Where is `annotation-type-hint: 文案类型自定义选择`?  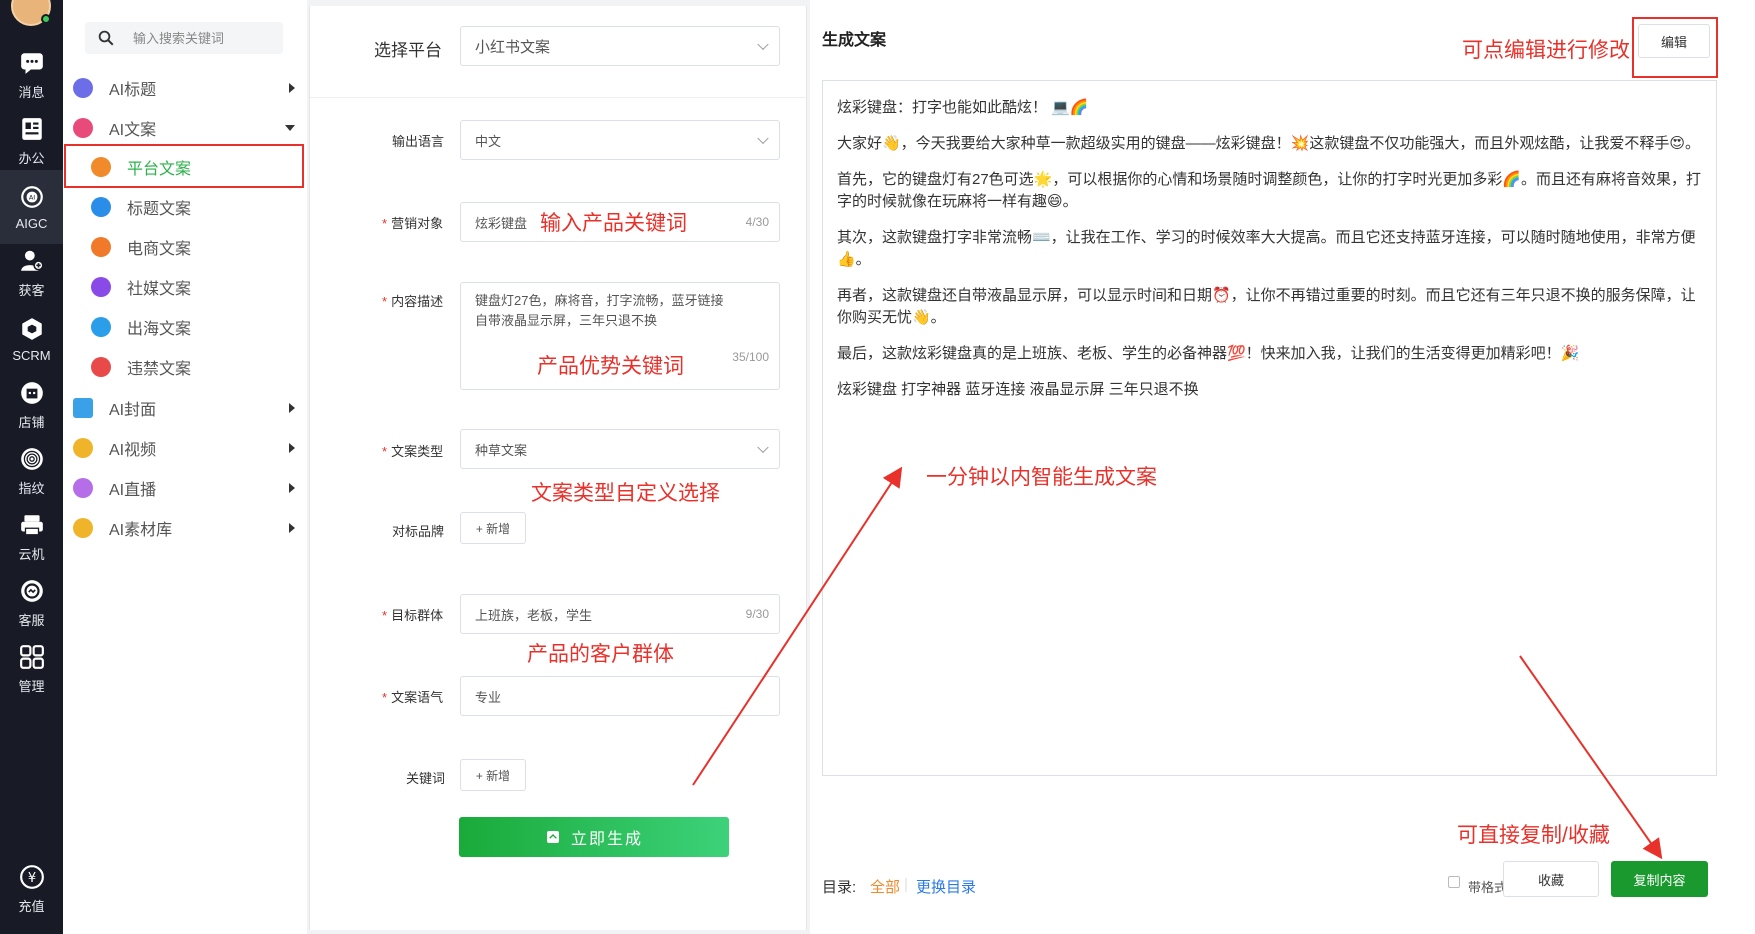
annotation-type-hint: 文案类型自定义选择 is located at coordinates (625, 493).